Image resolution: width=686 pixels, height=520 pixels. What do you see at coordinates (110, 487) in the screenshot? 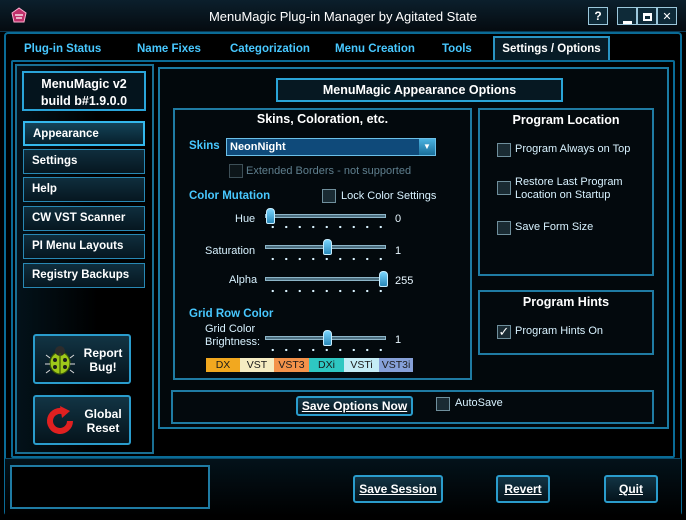
I see `status-box` at bounding box center [110, 487].